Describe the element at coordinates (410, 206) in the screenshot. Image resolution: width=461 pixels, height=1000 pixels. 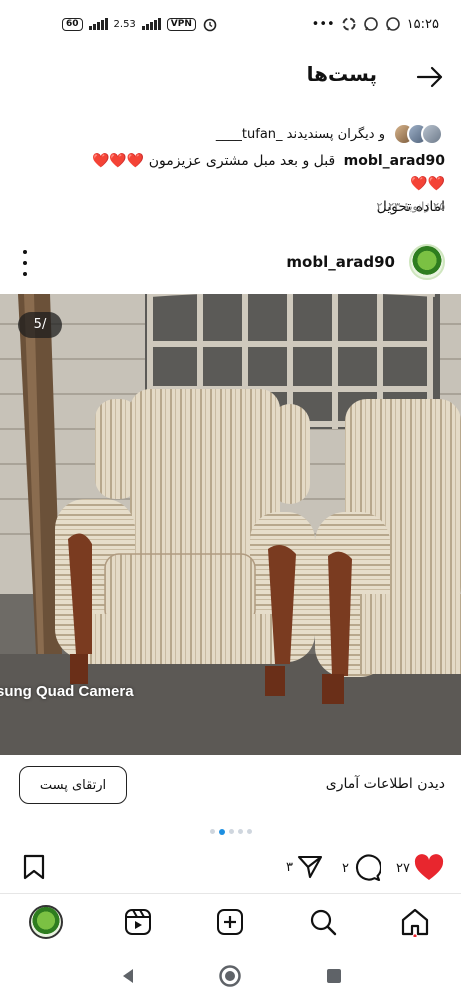
I see `caption-date: ۲۵ ژانویهٔ ۲۰۲۳` at that location.